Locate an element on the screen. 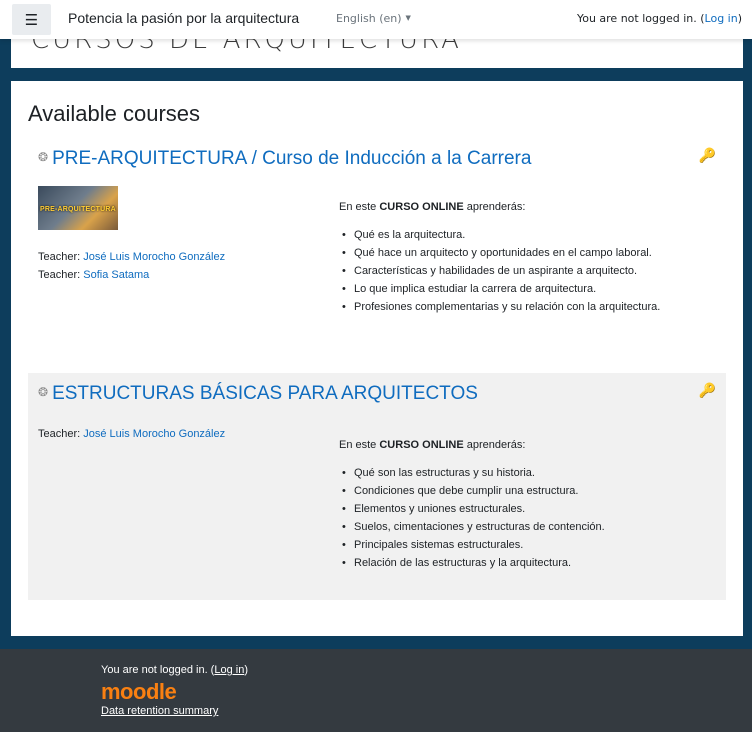 Image resolution: width=752 pixels, height=732 pixels. nav-drawer-toggle-button: ☰ is located at coordinates (31, 19).